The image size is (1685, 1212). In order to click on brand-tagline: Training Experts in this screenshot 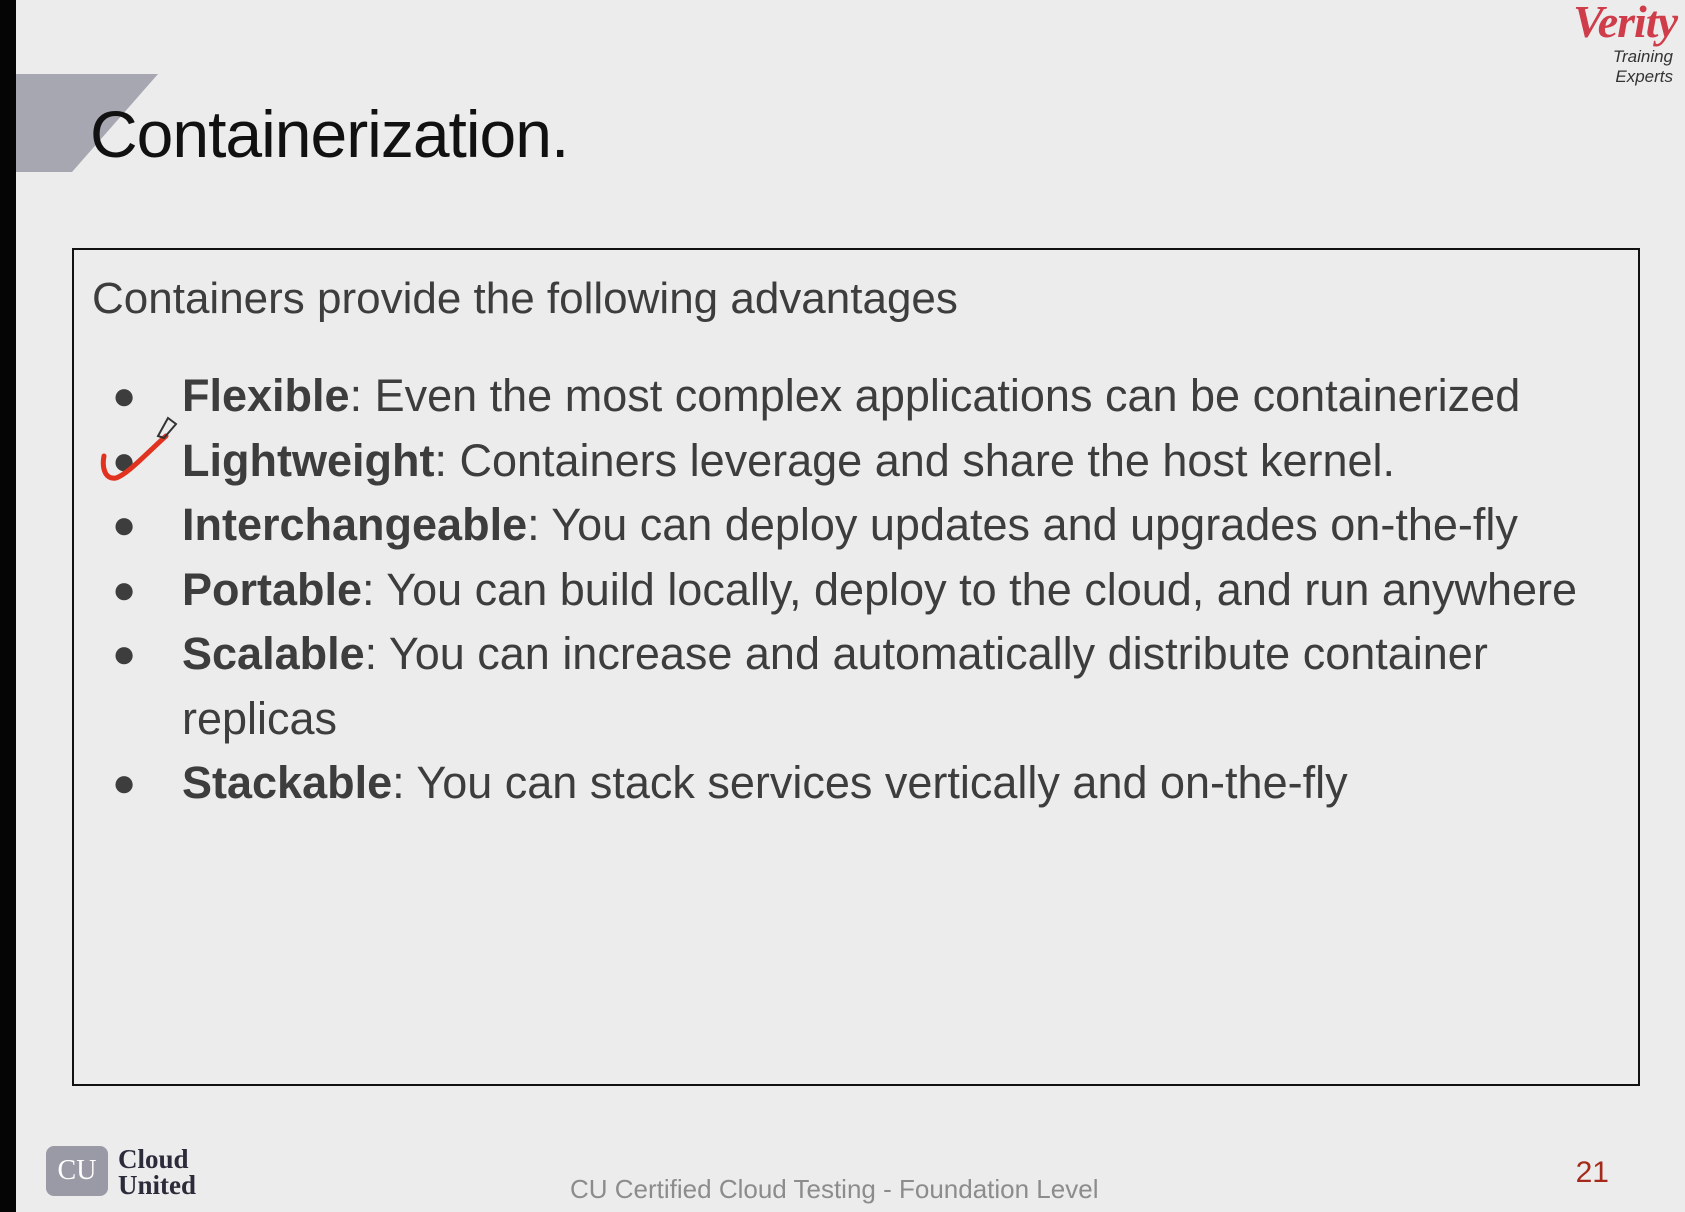, I will do `click(1642, 66)`.